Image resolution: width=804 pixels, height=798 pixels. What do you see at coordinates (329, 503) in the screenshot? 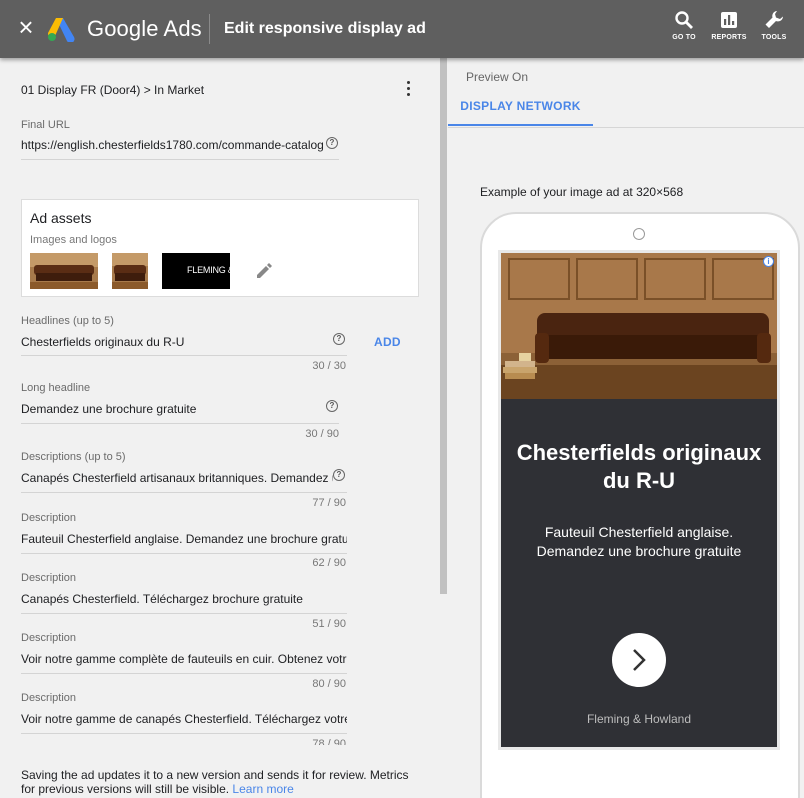
I see `description-counter: 77 / 90` at bounding box center [329, 503].